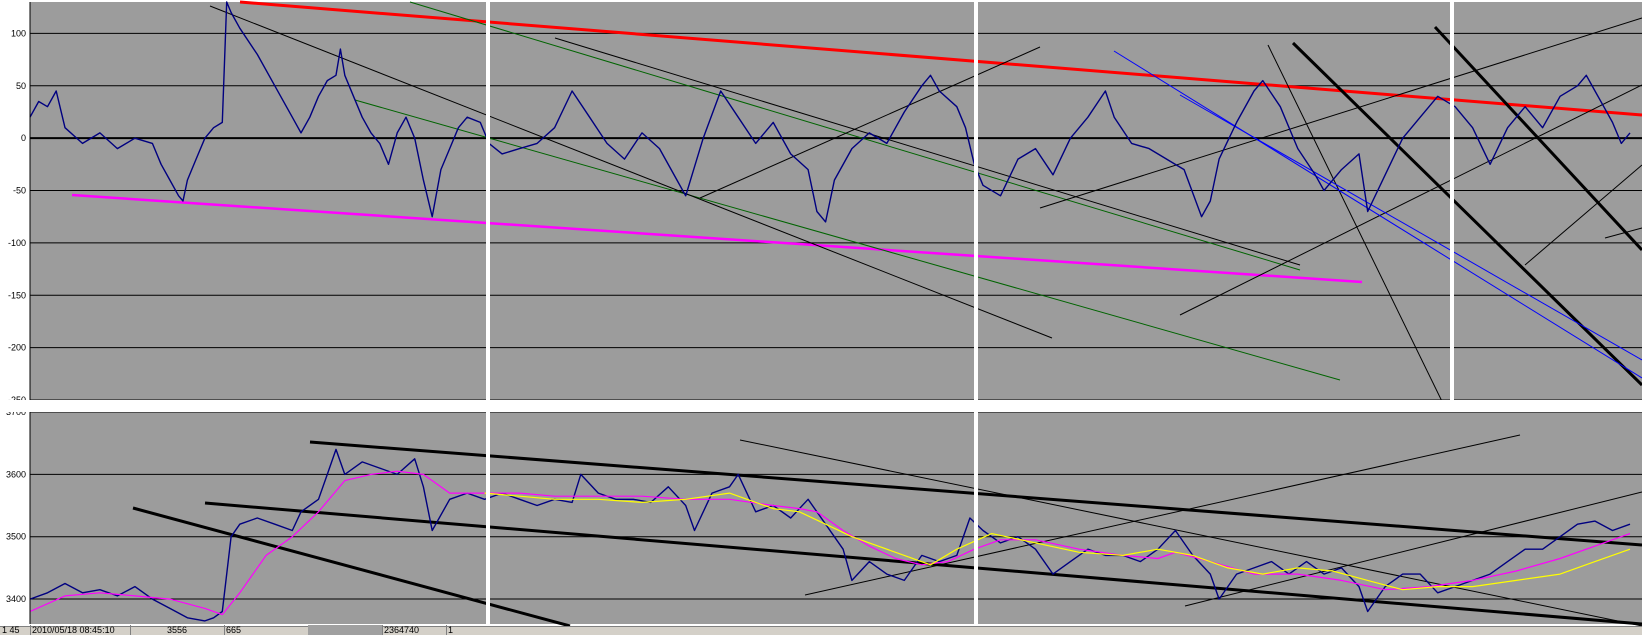 The image size is (1642, 635). What do you see at coordinates (17, 295) in the screenshot?
I see `y-tick-label: -150` at bounding box center [17, 295].